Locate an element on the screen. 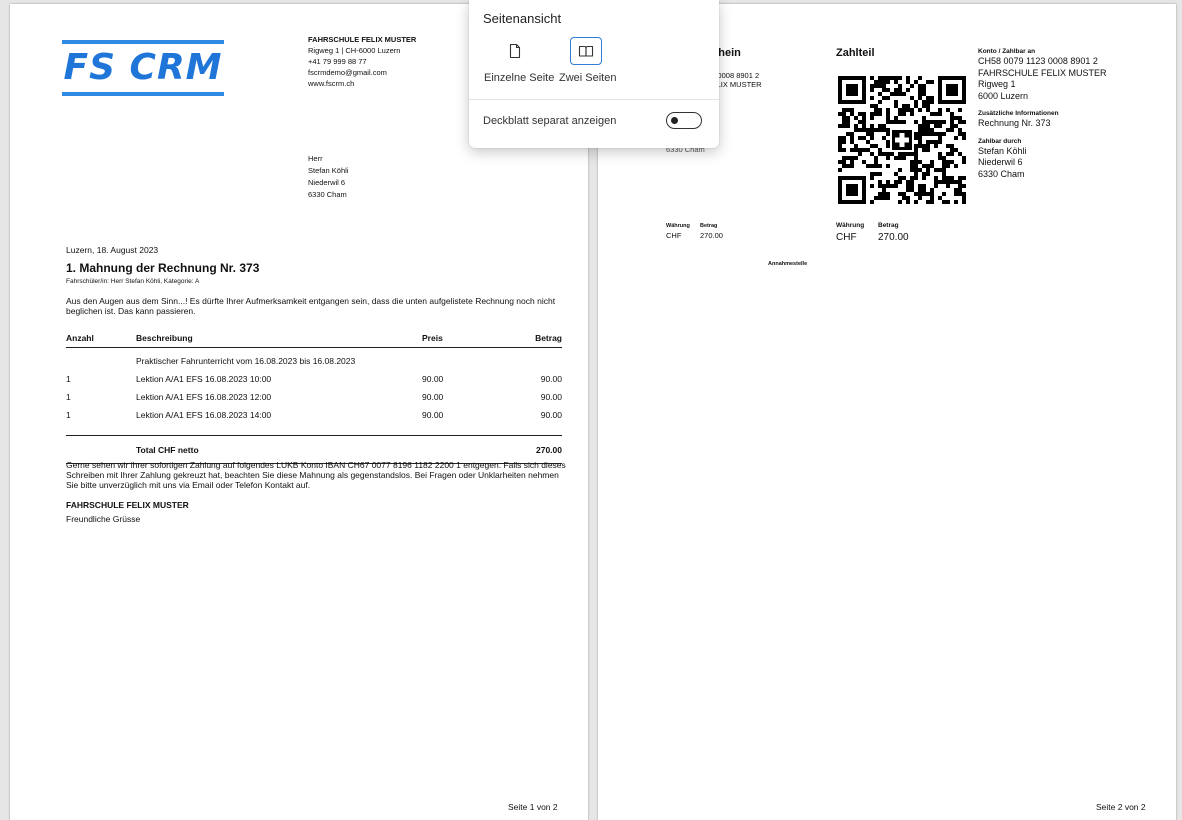 This screenshot has width=1182, height=820. col-betrag: Betrag is located at coordinates (532, 339).